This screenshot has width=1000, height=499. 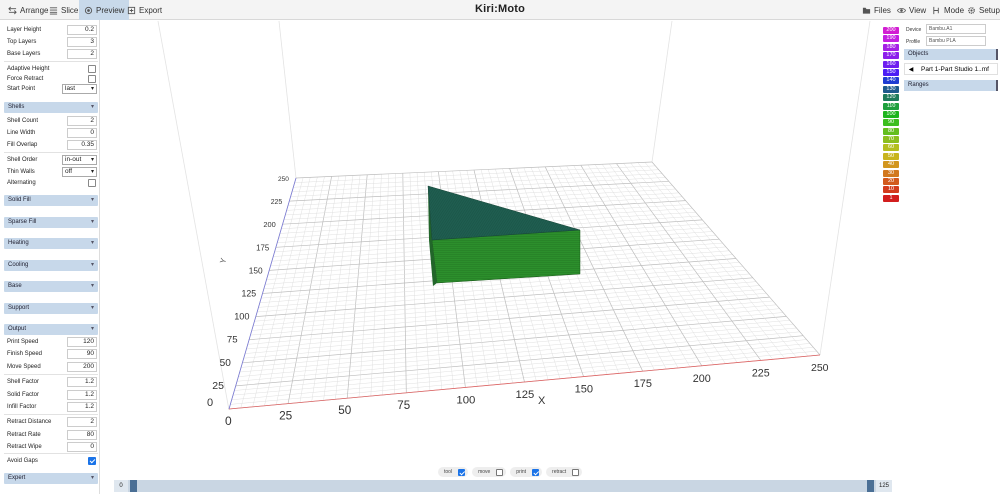 What do you see at coordinates (453, 472) in the screenshot?
I see `toggle-tool: tool` at bounding box center [453, 472].